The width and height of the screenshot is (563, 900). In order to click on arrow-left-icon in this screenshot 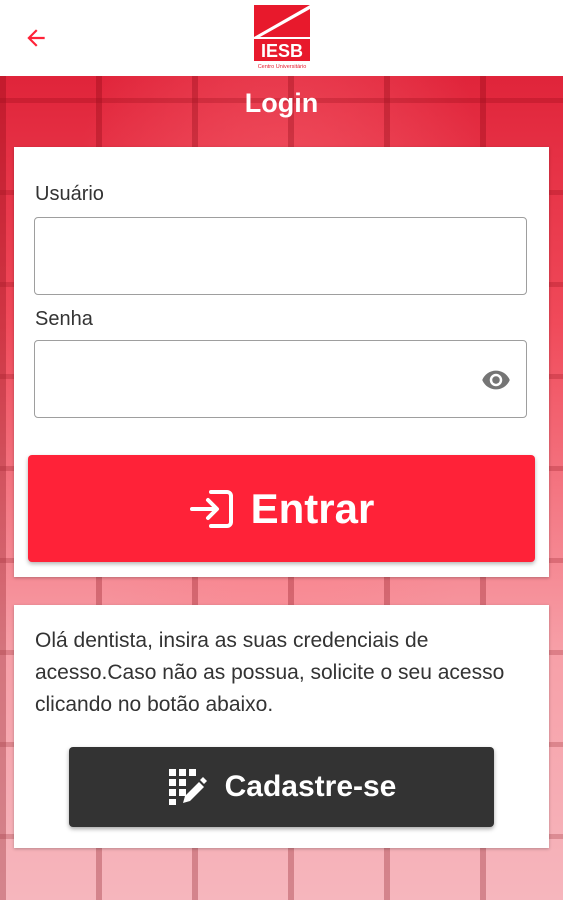, I will do `click(36, 38)`.